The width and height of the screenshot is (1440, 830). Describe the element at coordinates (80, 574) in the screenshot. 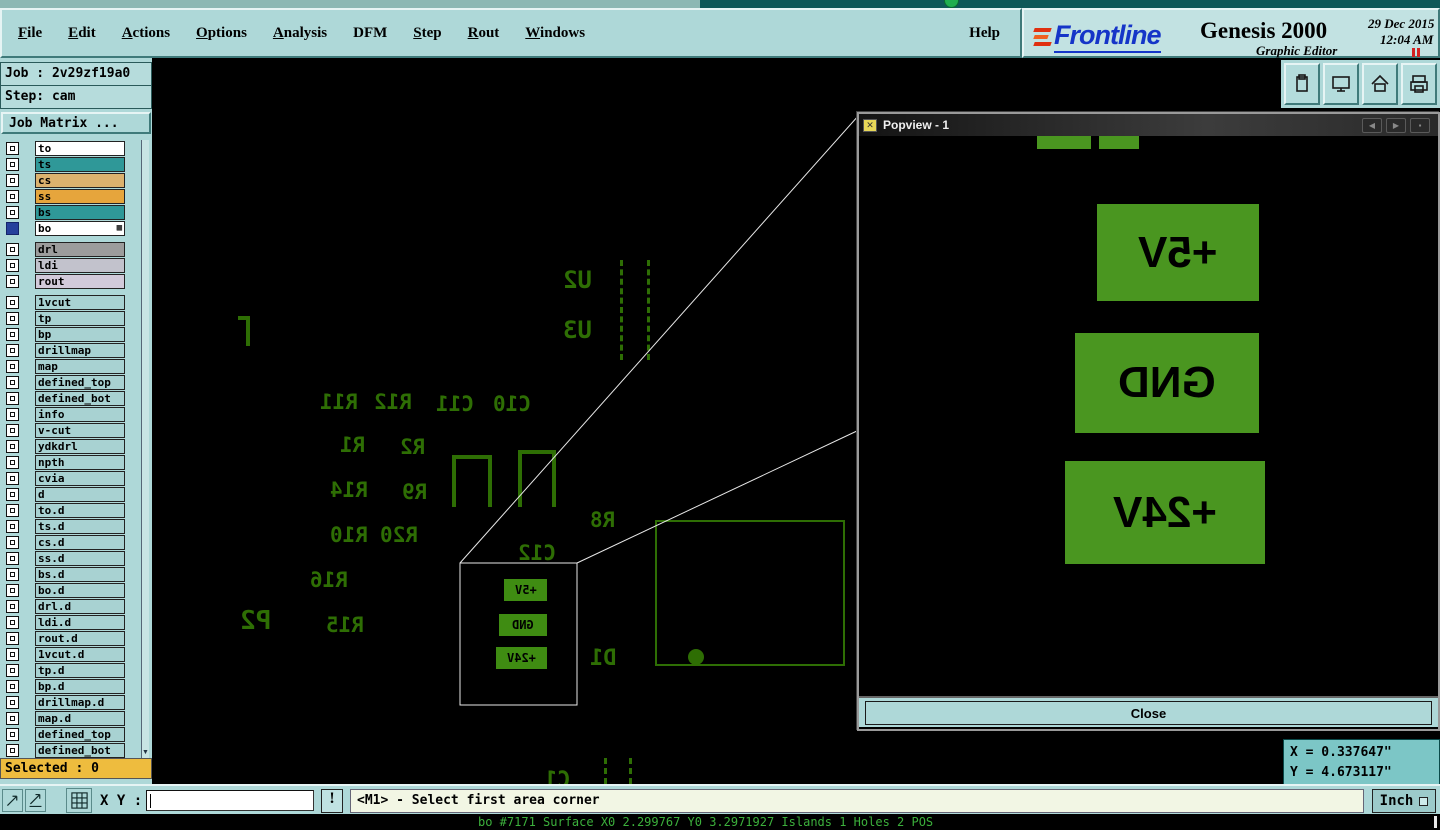

I see `layer-label: bs.d` at that location.